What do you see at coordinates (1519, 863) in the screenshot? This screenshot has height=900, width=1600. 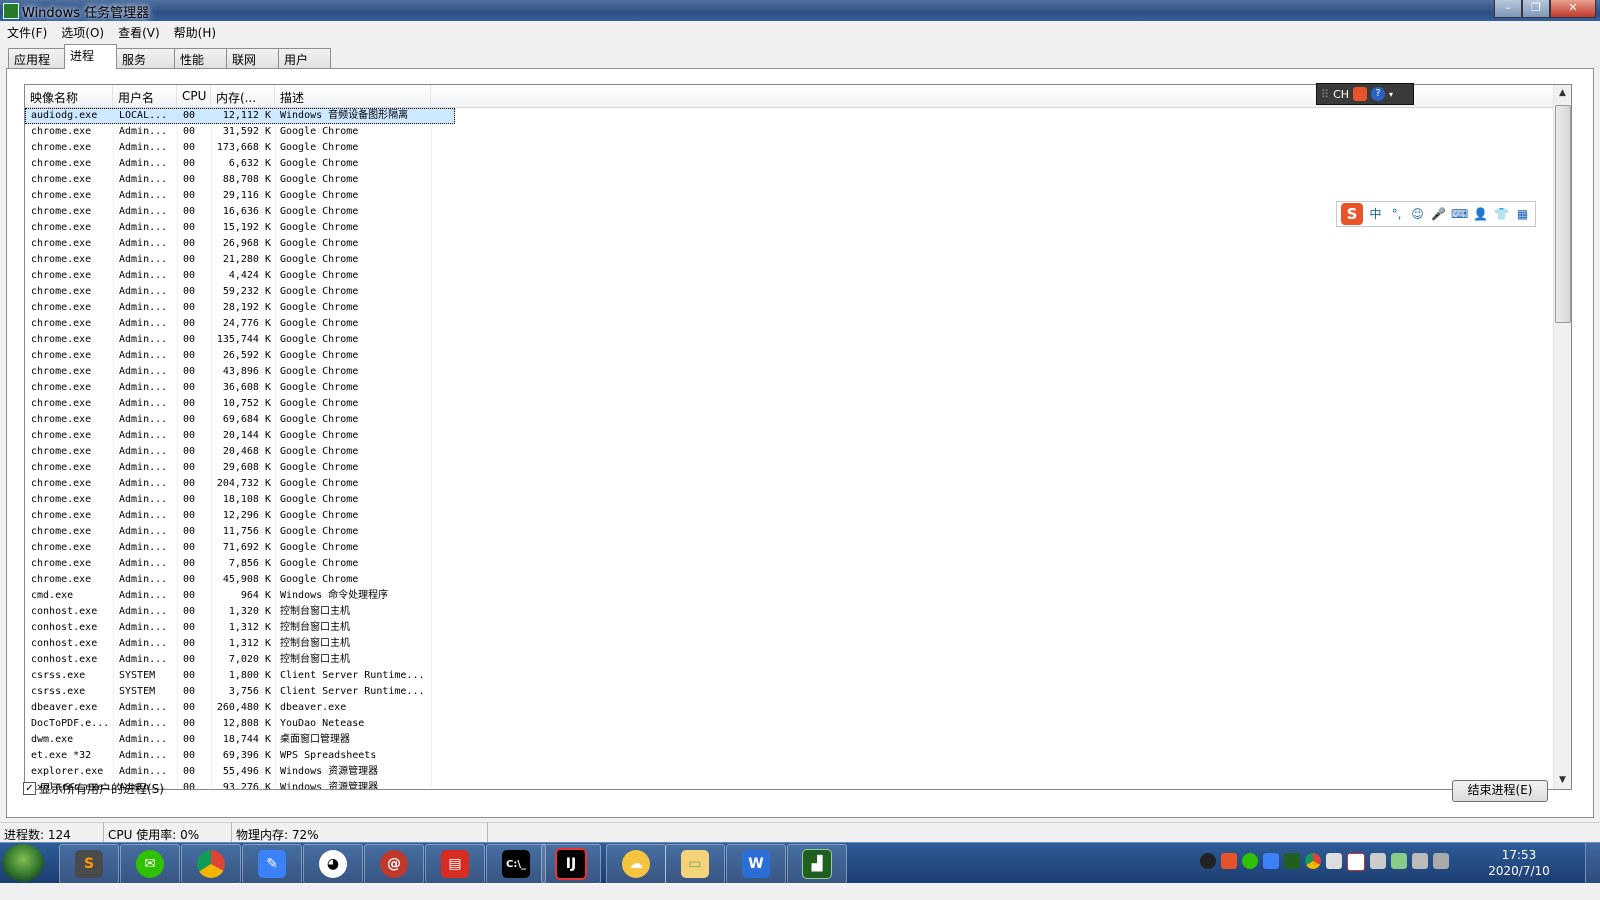 I see `clock: 17:53 2020/7/10` at bounding box center [1519, 863].